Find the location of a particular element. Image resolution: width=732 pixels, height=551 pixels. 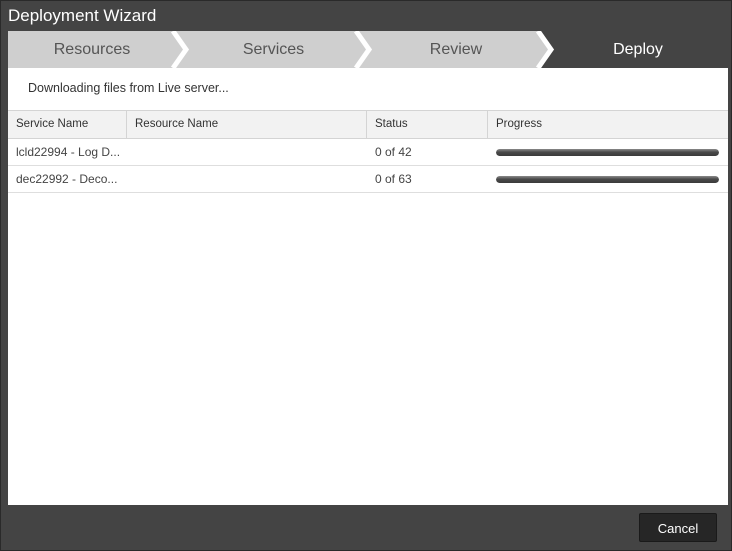

step-services: Services is located at coordinates (273, 49).